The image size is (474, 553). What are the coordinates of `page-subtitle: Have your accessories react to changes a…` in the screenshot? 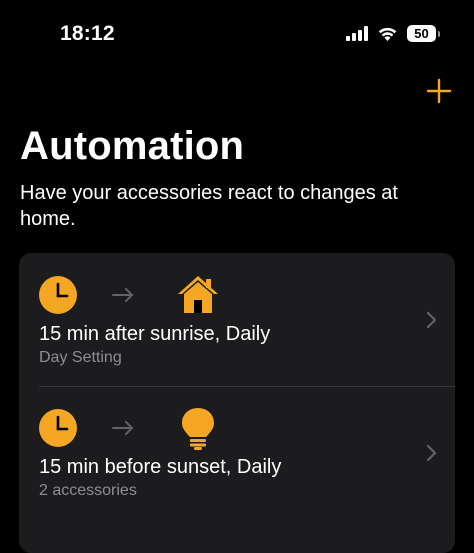 It's located at (209, 206).